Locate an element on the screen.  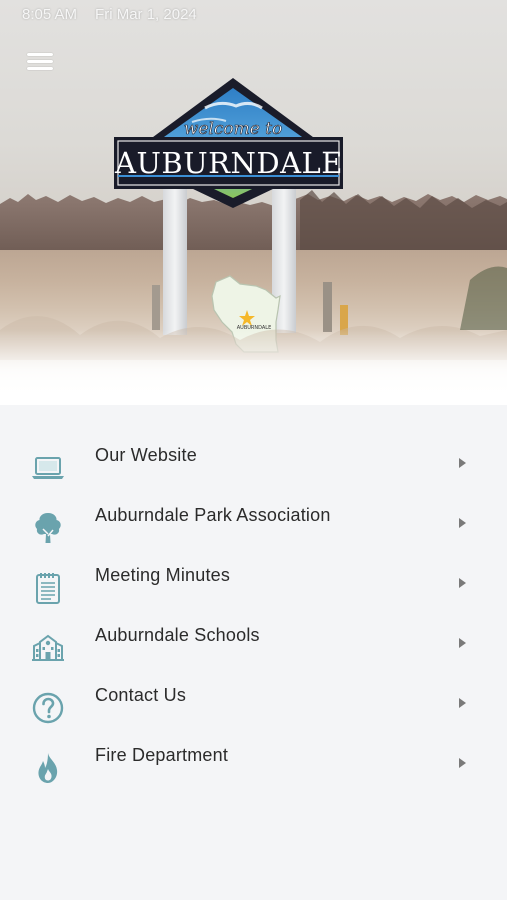
school-icon is located at coordinates (48, 647).